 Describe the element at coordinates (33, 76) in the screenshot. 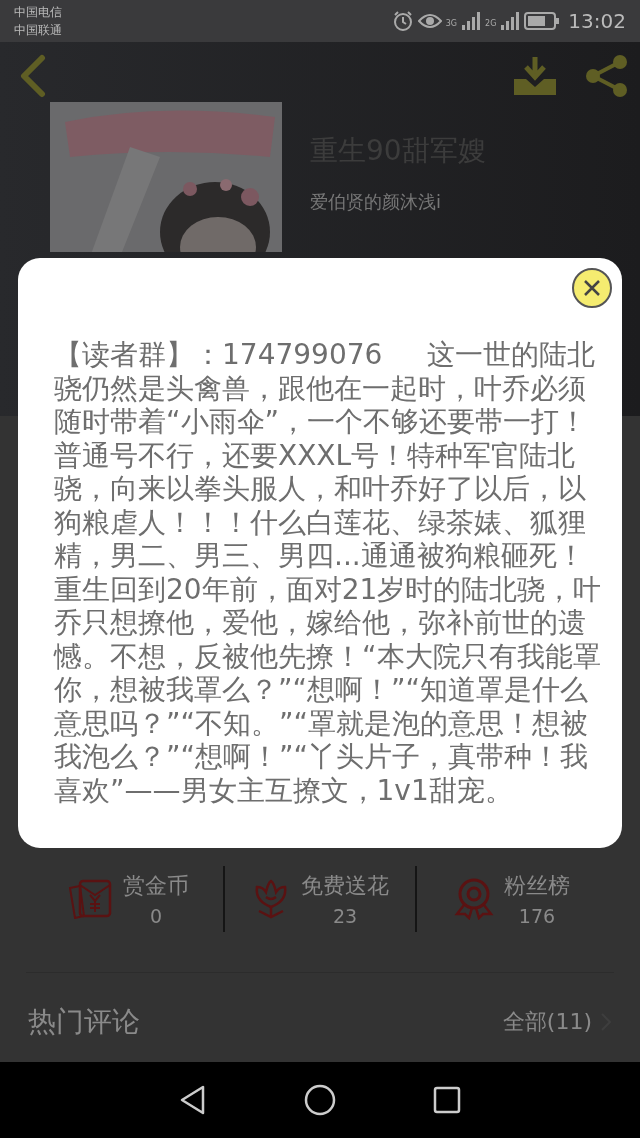

I see `back-icon` at that location.